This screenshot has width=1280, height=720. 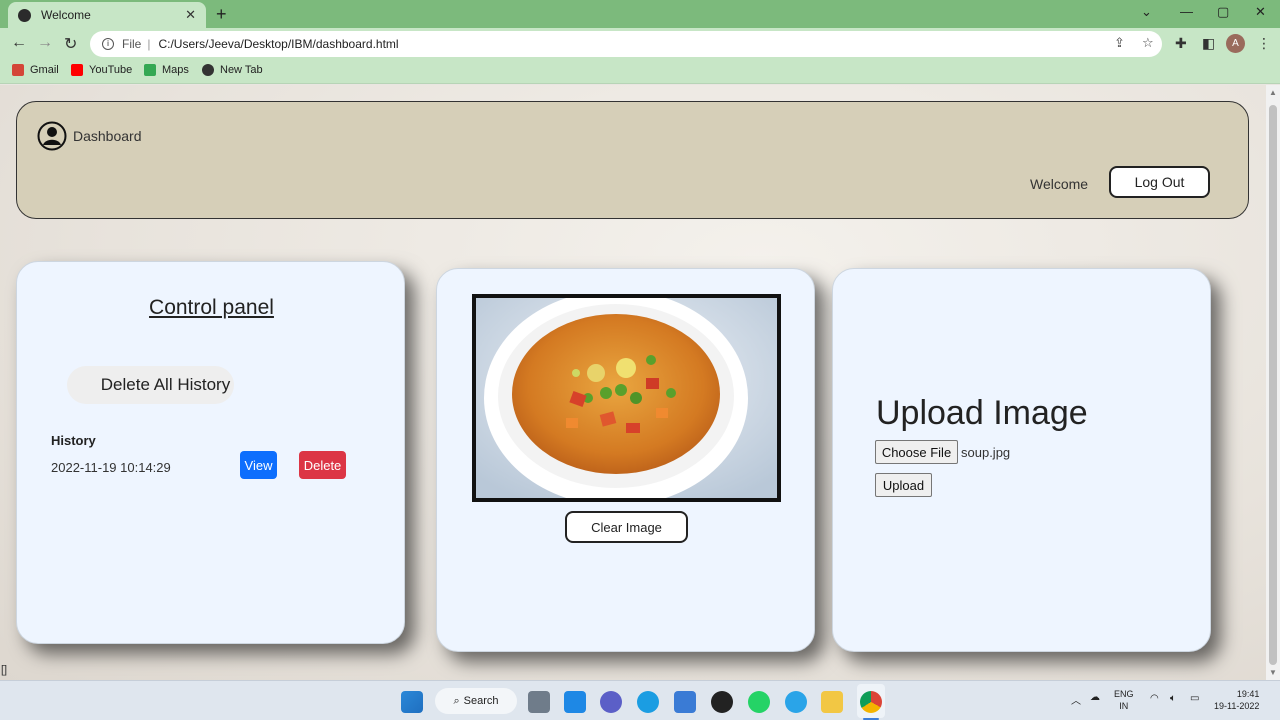 What do you see at coordinates (1076, 699) in the screenshot?
I see `tray-overflow-icon: ︿` at bounding box center [1076, 699].